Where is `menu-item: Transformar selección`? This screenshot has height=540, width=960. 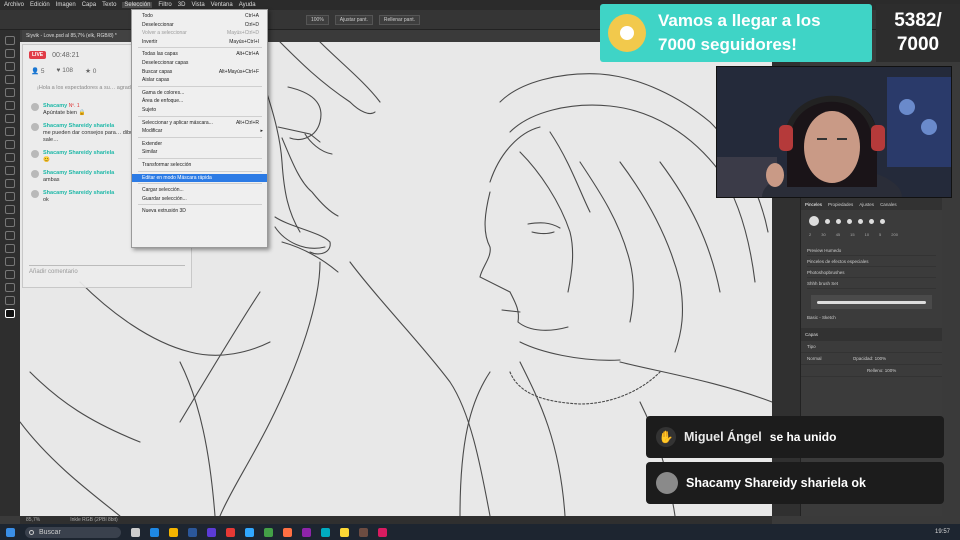 menu-item: Transformar selección is located at coordinates (199, 165).